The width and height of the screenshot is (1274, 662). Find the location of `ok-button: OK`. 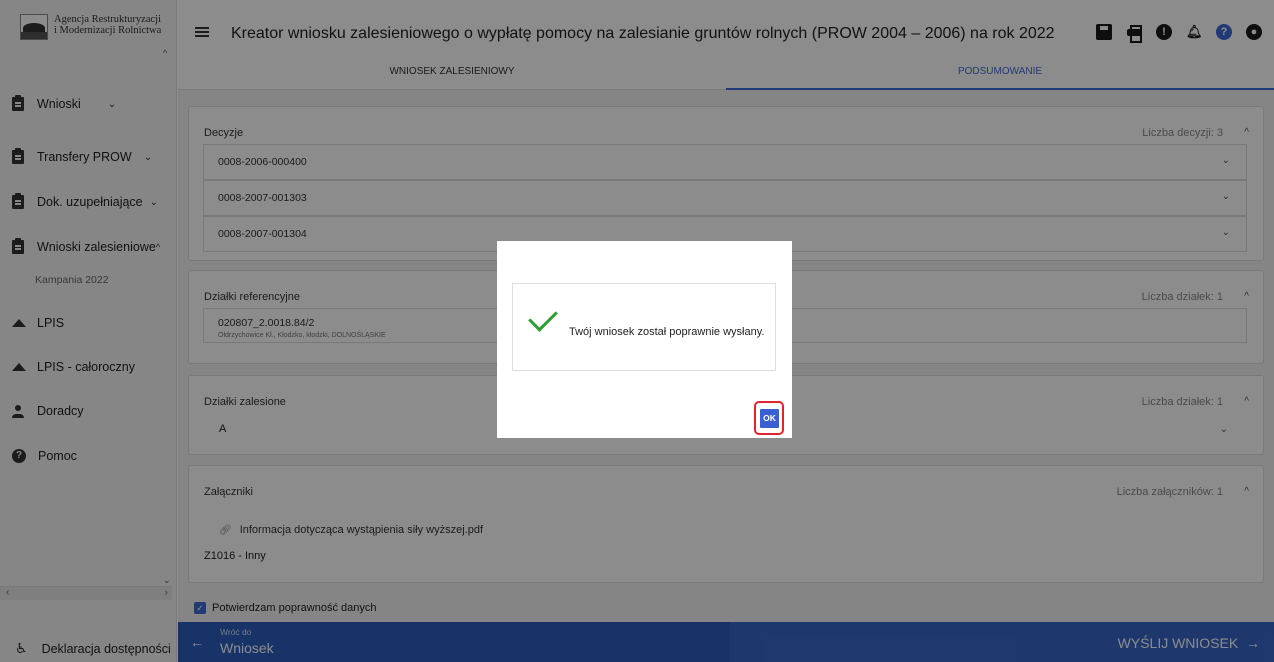

ok-button: OK is located at coordinates (769, 418).